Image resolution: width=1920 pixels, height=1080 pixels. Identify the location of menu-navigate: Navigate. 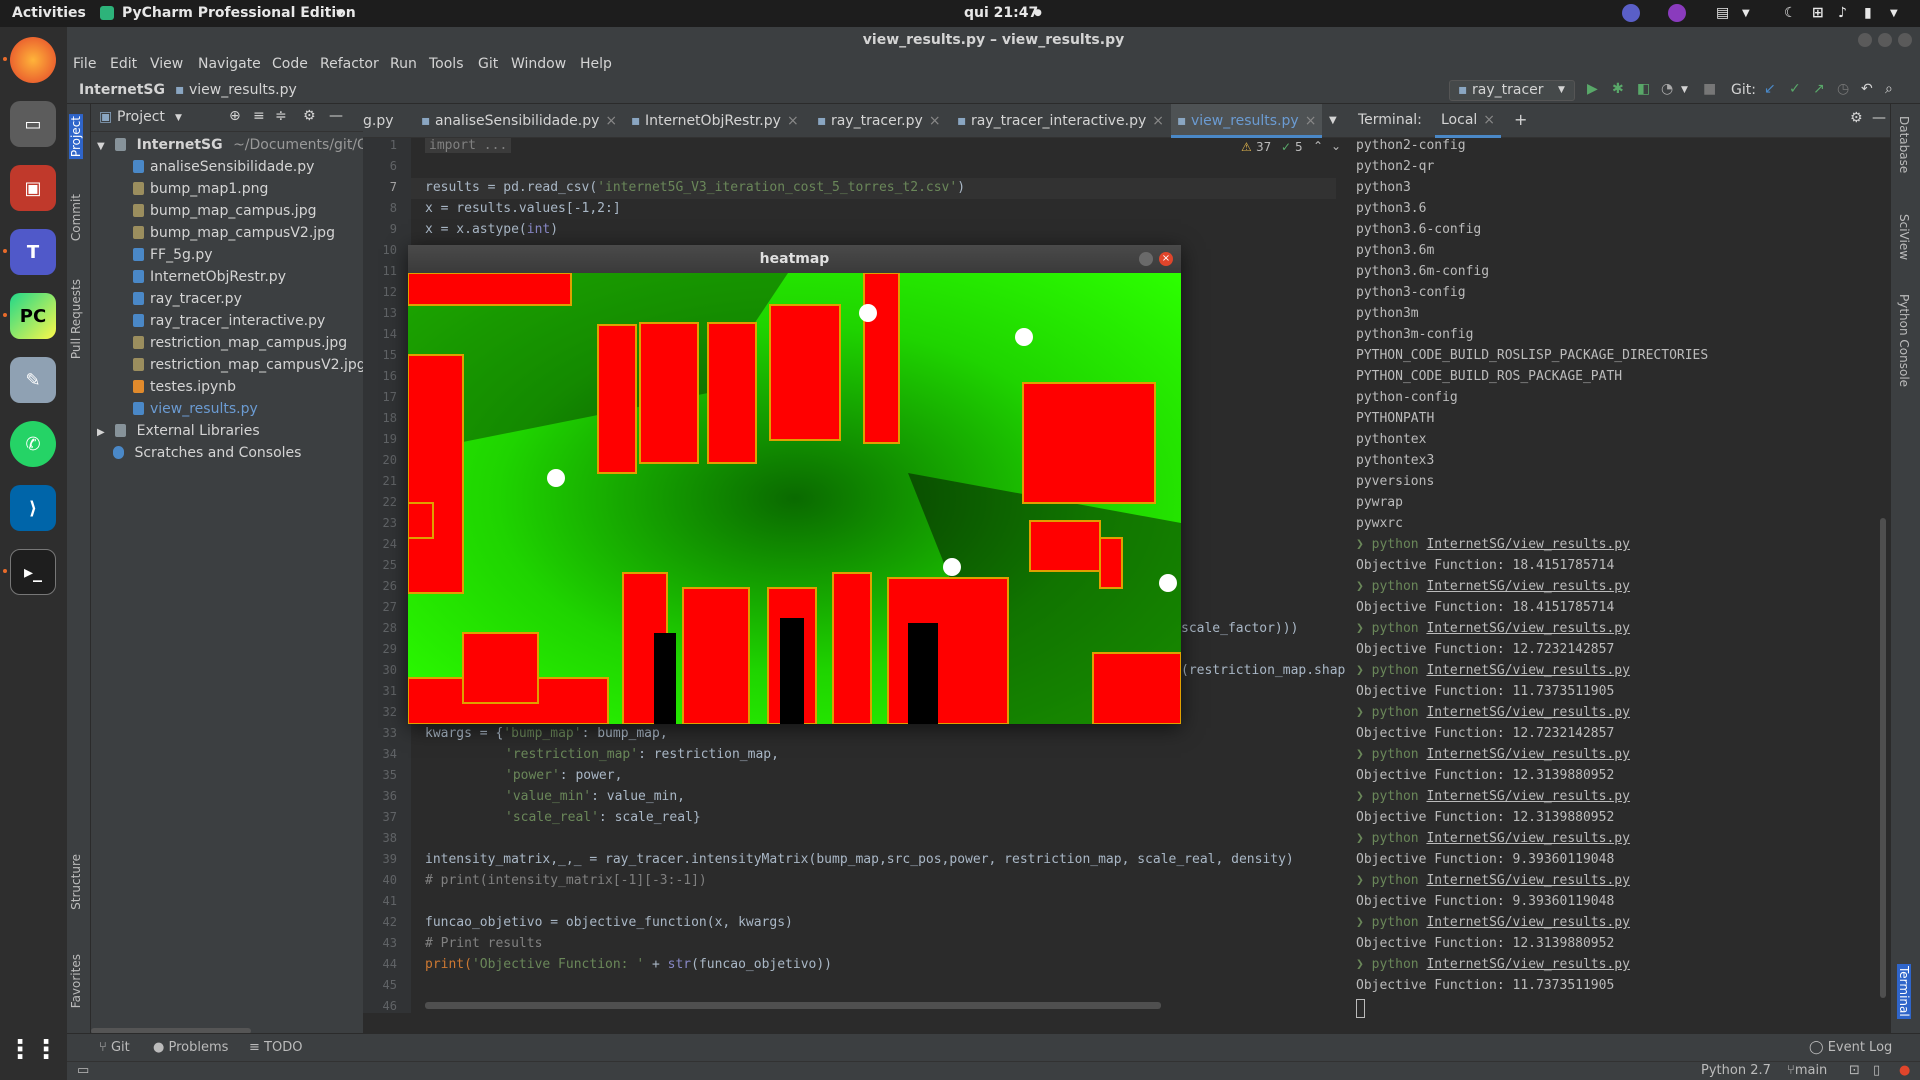
(229, 64).